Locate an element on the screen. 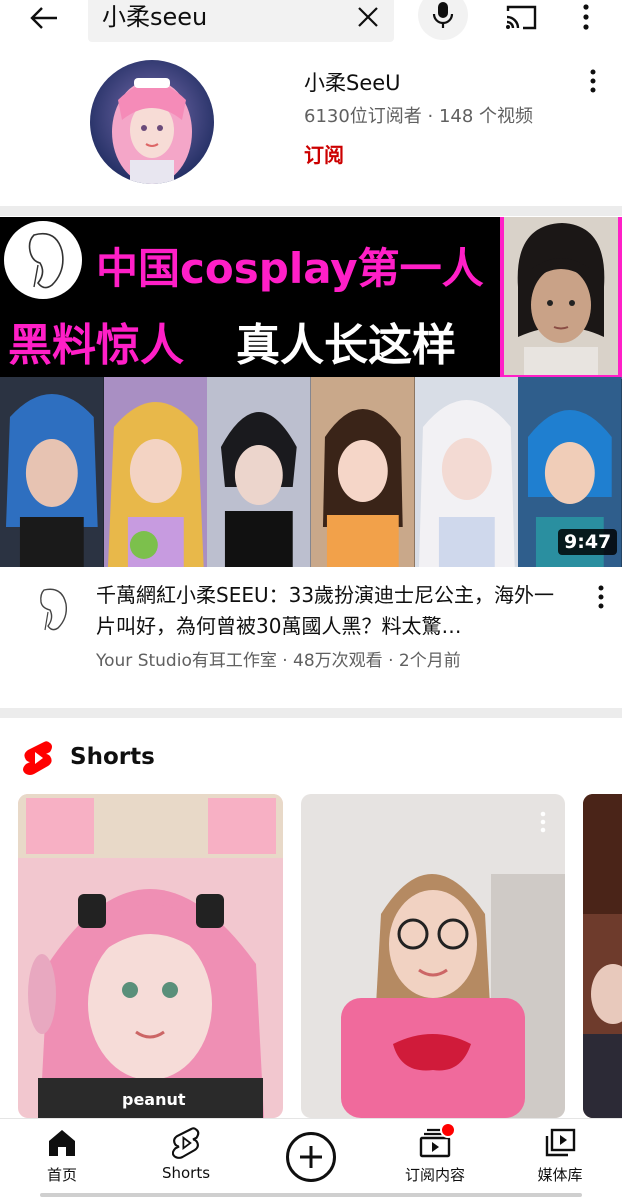 The width and height of the screenshot is (622, 1201). arrow-left-icon is located at coordinates (43, 18).